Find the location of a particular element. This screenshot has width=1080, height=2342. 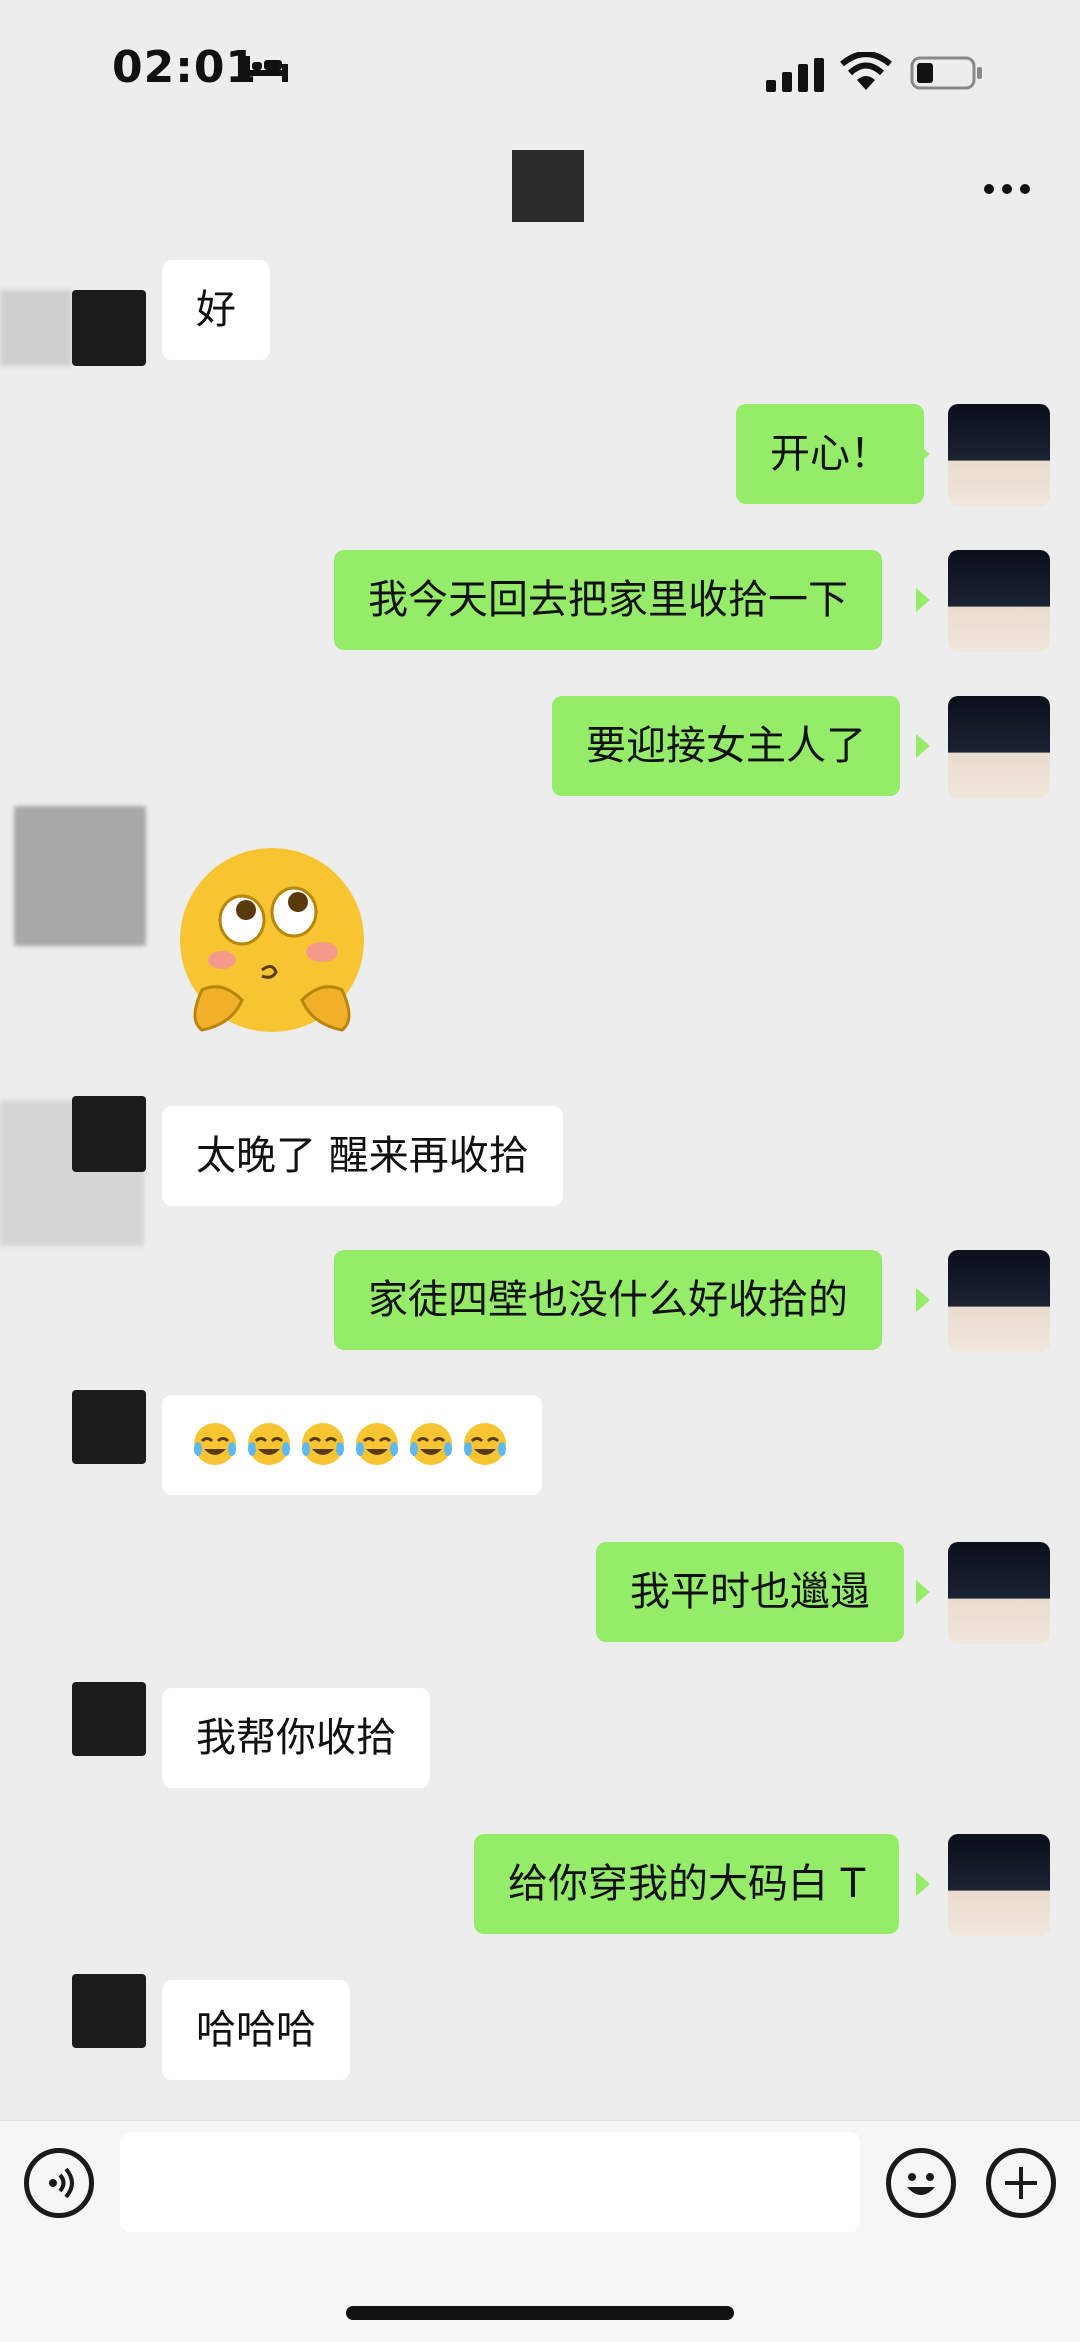

message-text: 哈哈哈 is located at coordinates (256, 2030).